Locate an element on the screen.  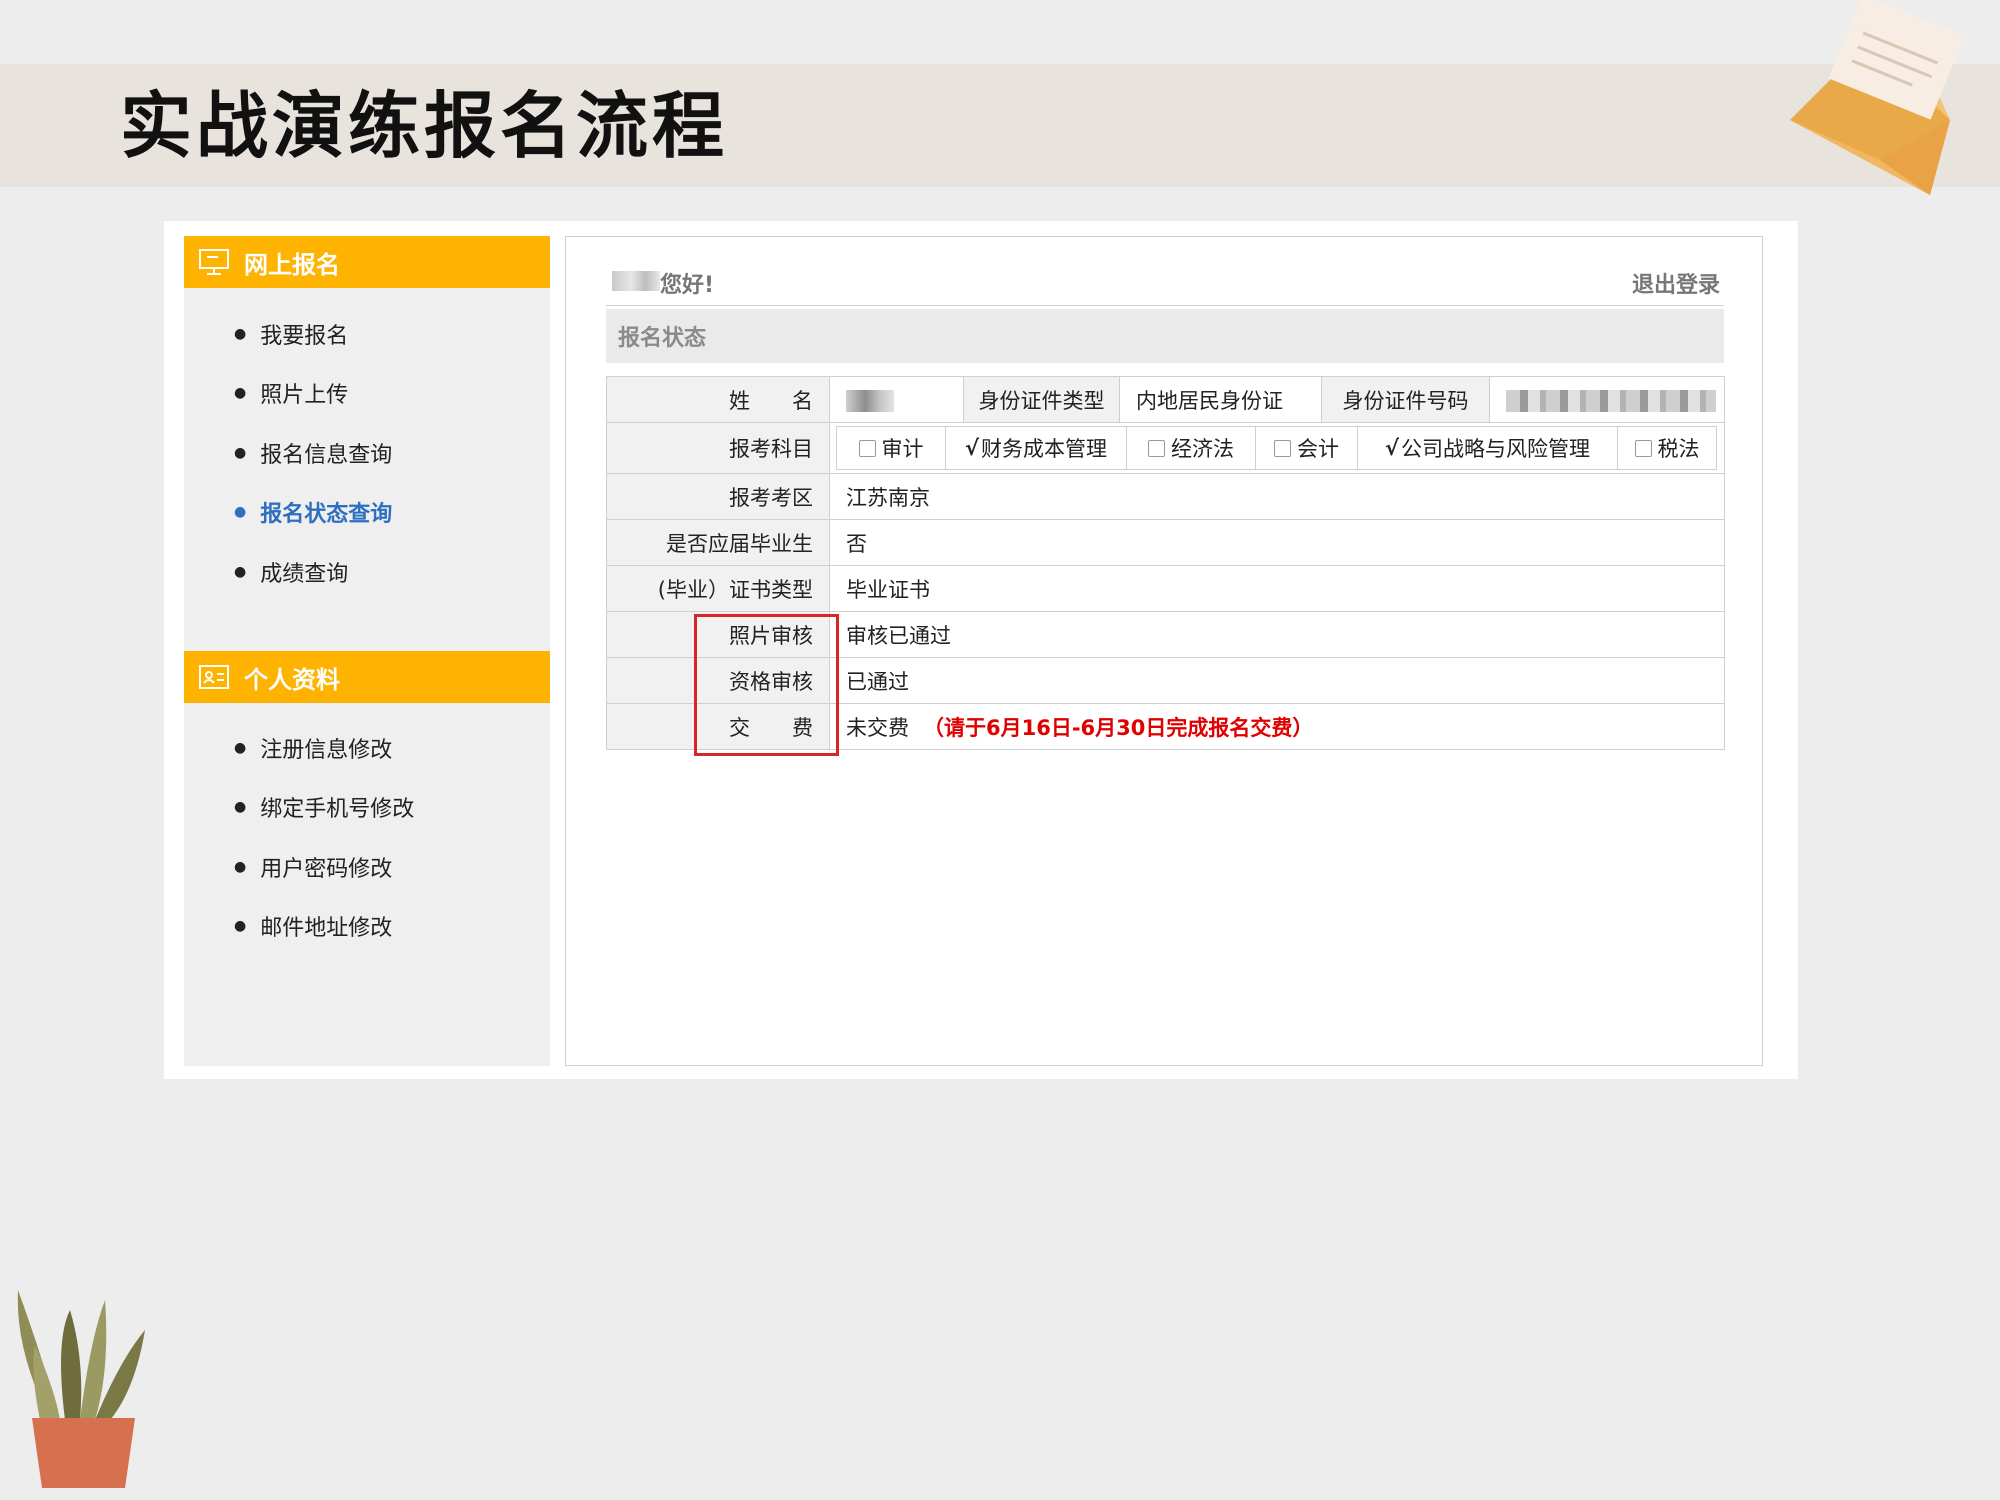
subject-label: 税法 is located at coordinates (1678, 449).